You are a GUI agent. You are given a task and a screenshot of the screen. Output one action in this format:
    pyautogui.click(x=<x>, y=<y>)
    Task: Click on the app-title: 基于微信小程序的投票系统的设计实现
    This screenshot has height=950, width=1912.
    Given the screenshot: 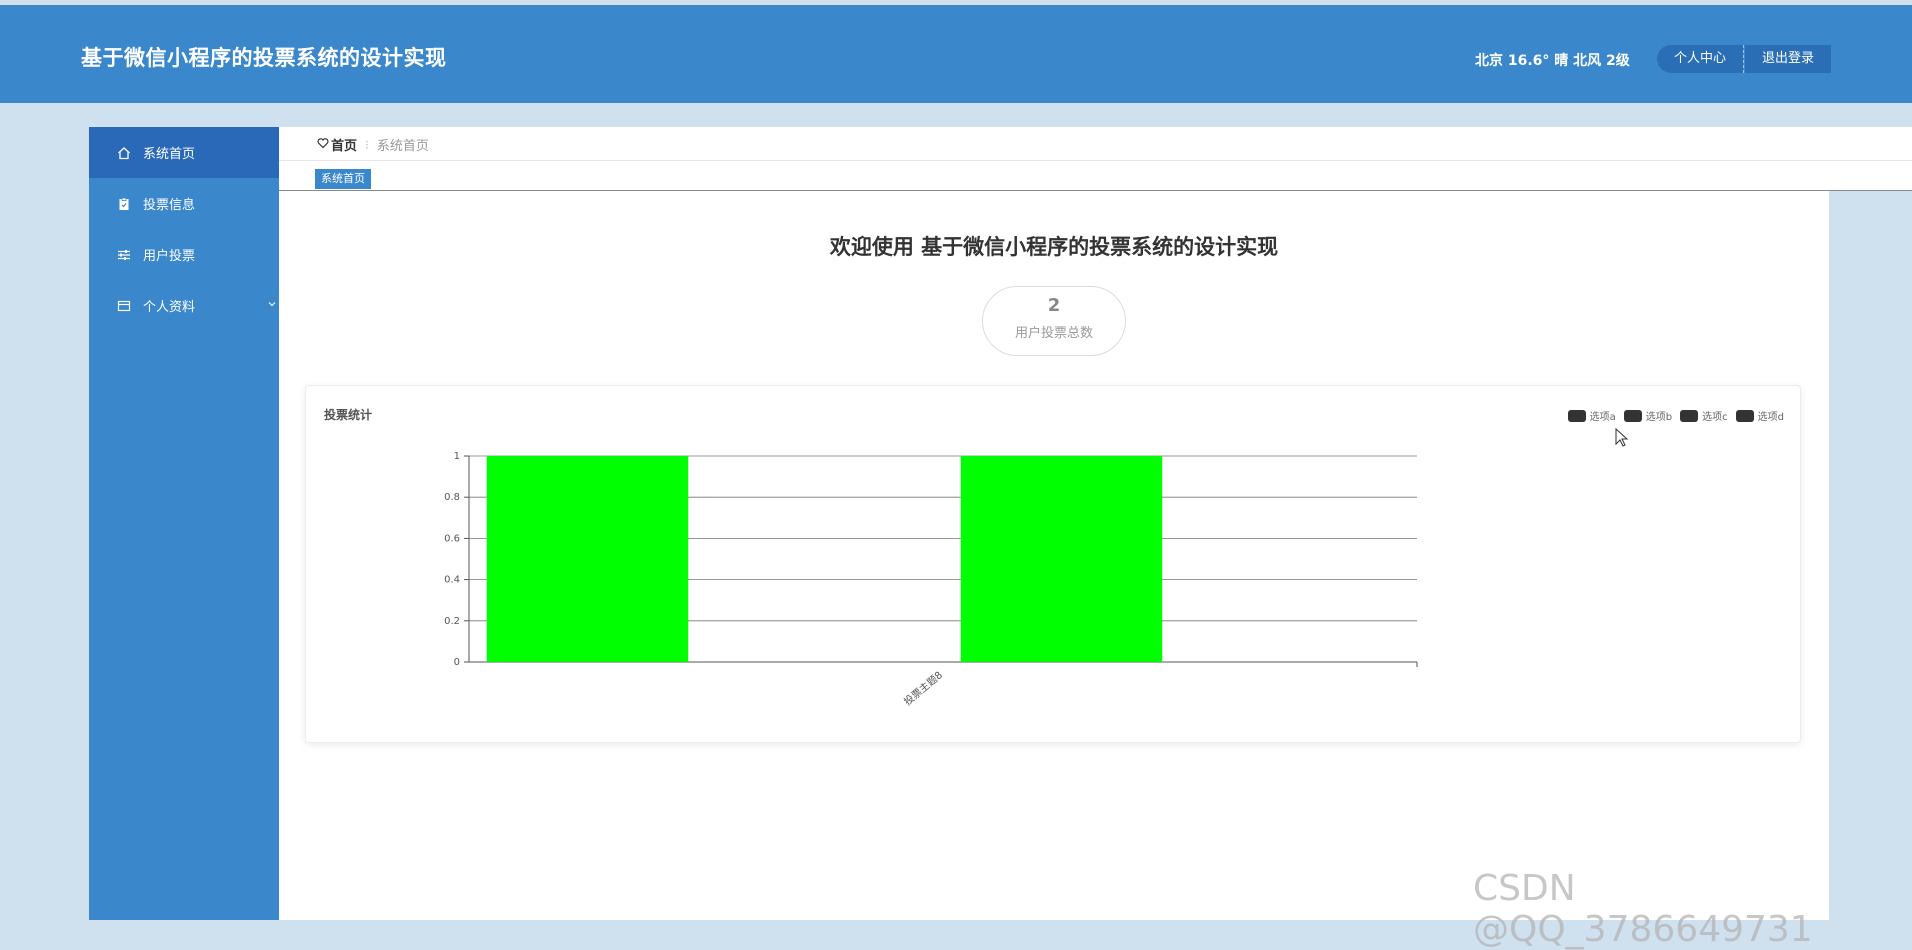 What is the action you would take?
    pyautogui.click(x=264, y=58)
    